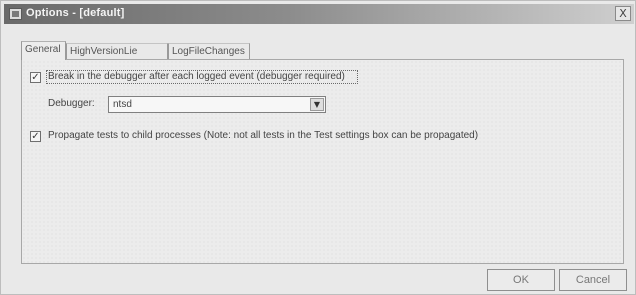 This screenshot has height=295, width=636. I want to click on debugger-select: ntsd ▼, so click(217, 104).